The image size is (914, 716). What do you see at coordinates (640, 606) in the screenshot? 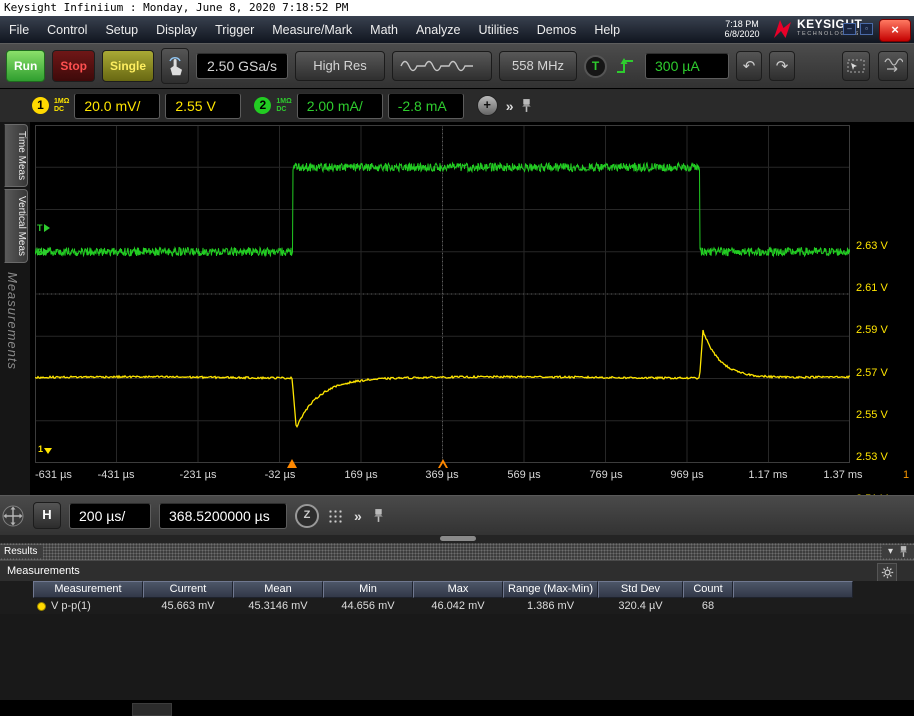
I see `measurement-stddev-cell: 320.4 µV` at bounding box center [640, 606].